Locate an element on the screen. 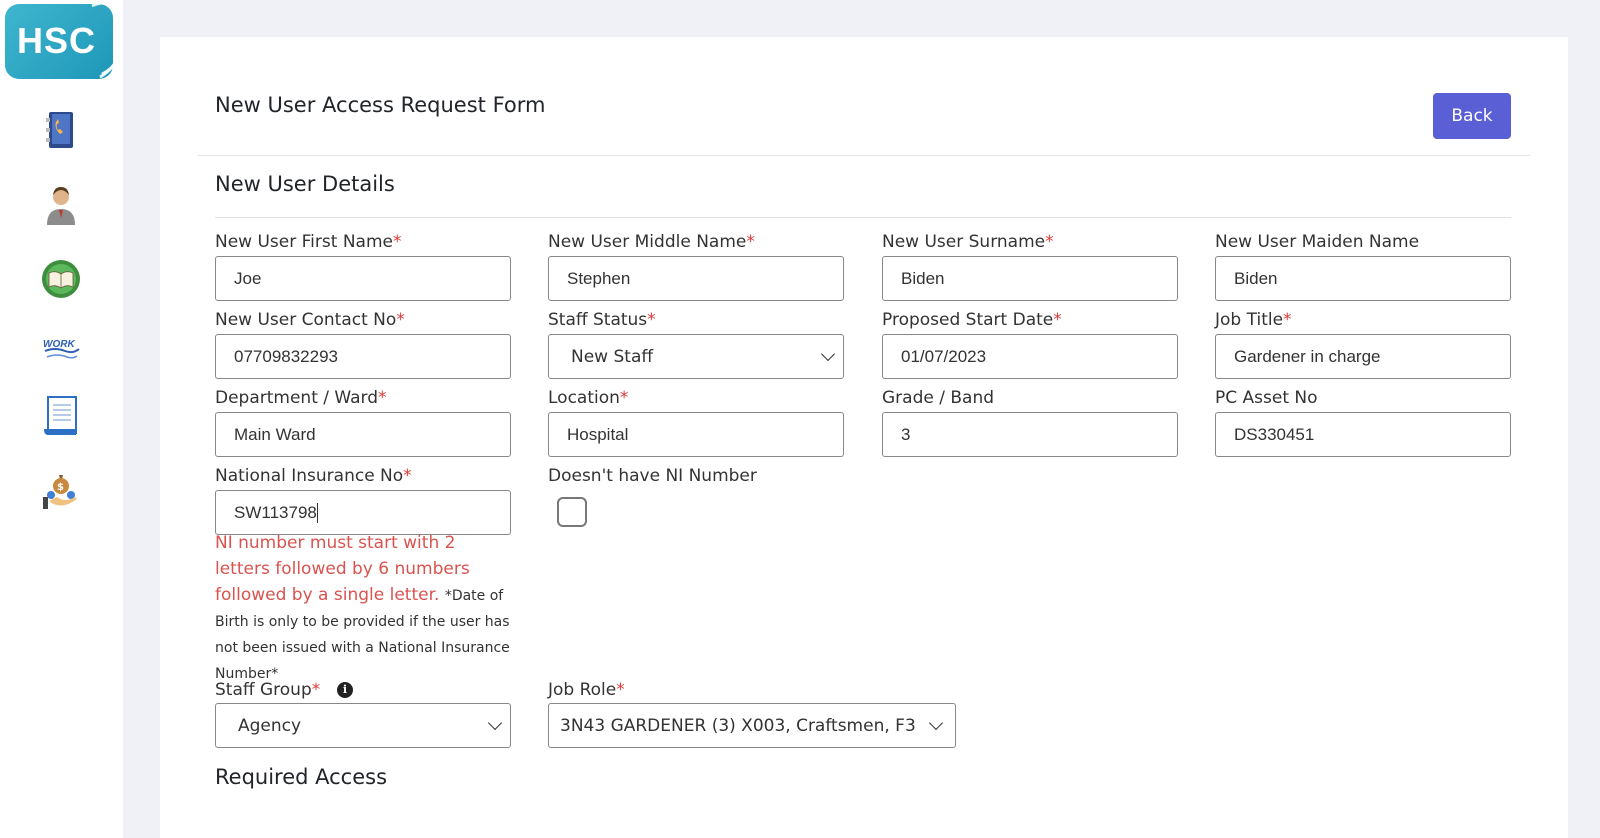 This screenshot has width=1600, height=838. staff-status-label: Staff Status* is located at coordinates (602, 320).